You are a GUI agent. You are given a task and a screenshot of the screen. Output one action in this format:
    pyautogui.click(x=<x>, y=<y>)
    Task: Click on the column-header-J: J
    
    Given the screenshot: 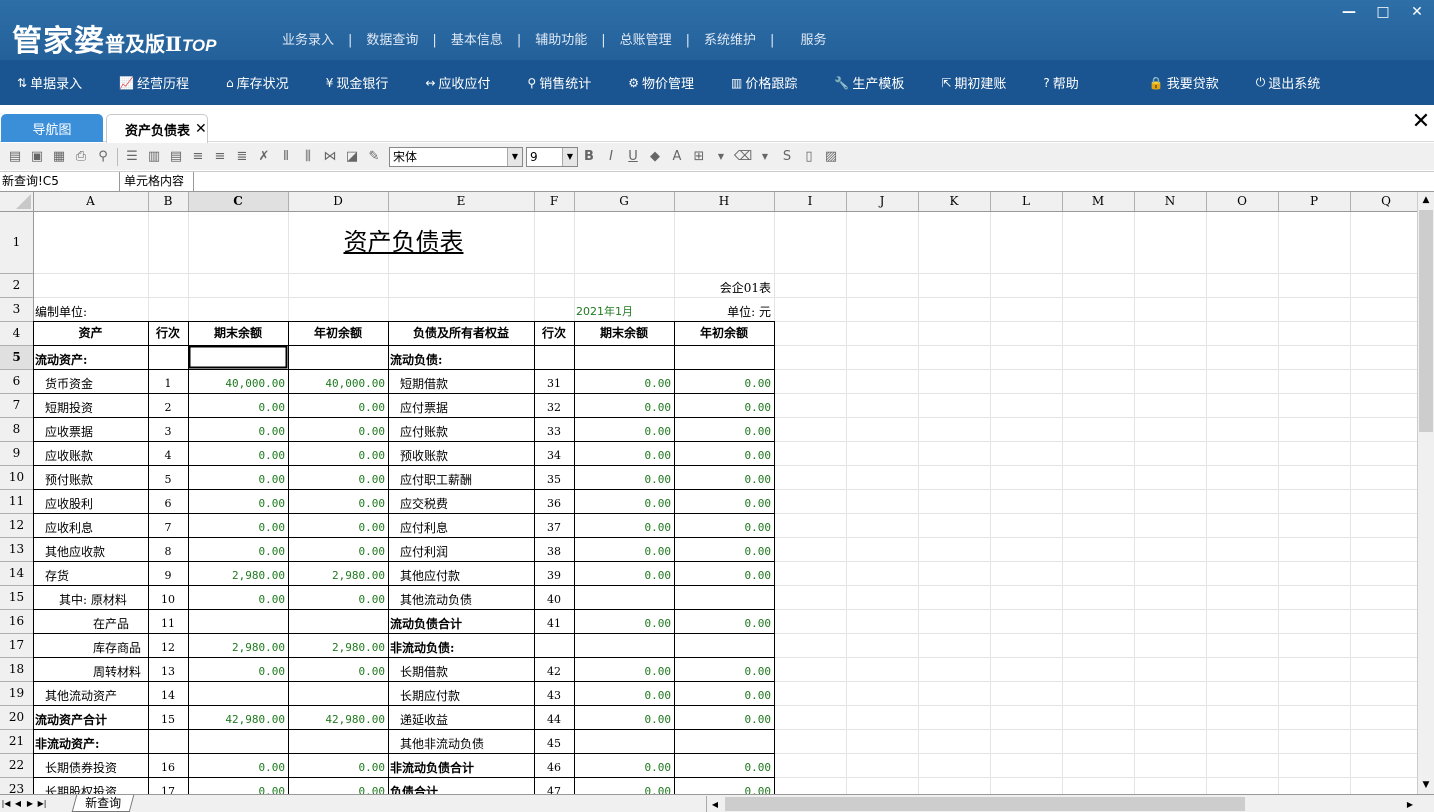 What is the action you would take?
    pyautogui.click(x=882, y=201)
    